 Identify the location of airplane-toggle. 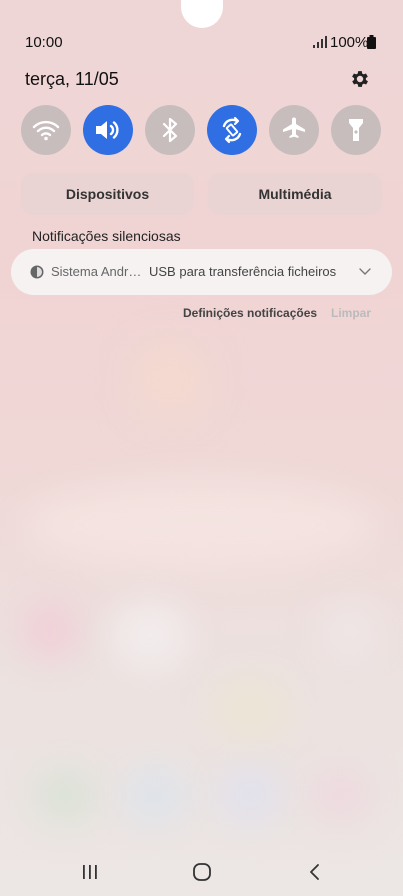
(294, 130).